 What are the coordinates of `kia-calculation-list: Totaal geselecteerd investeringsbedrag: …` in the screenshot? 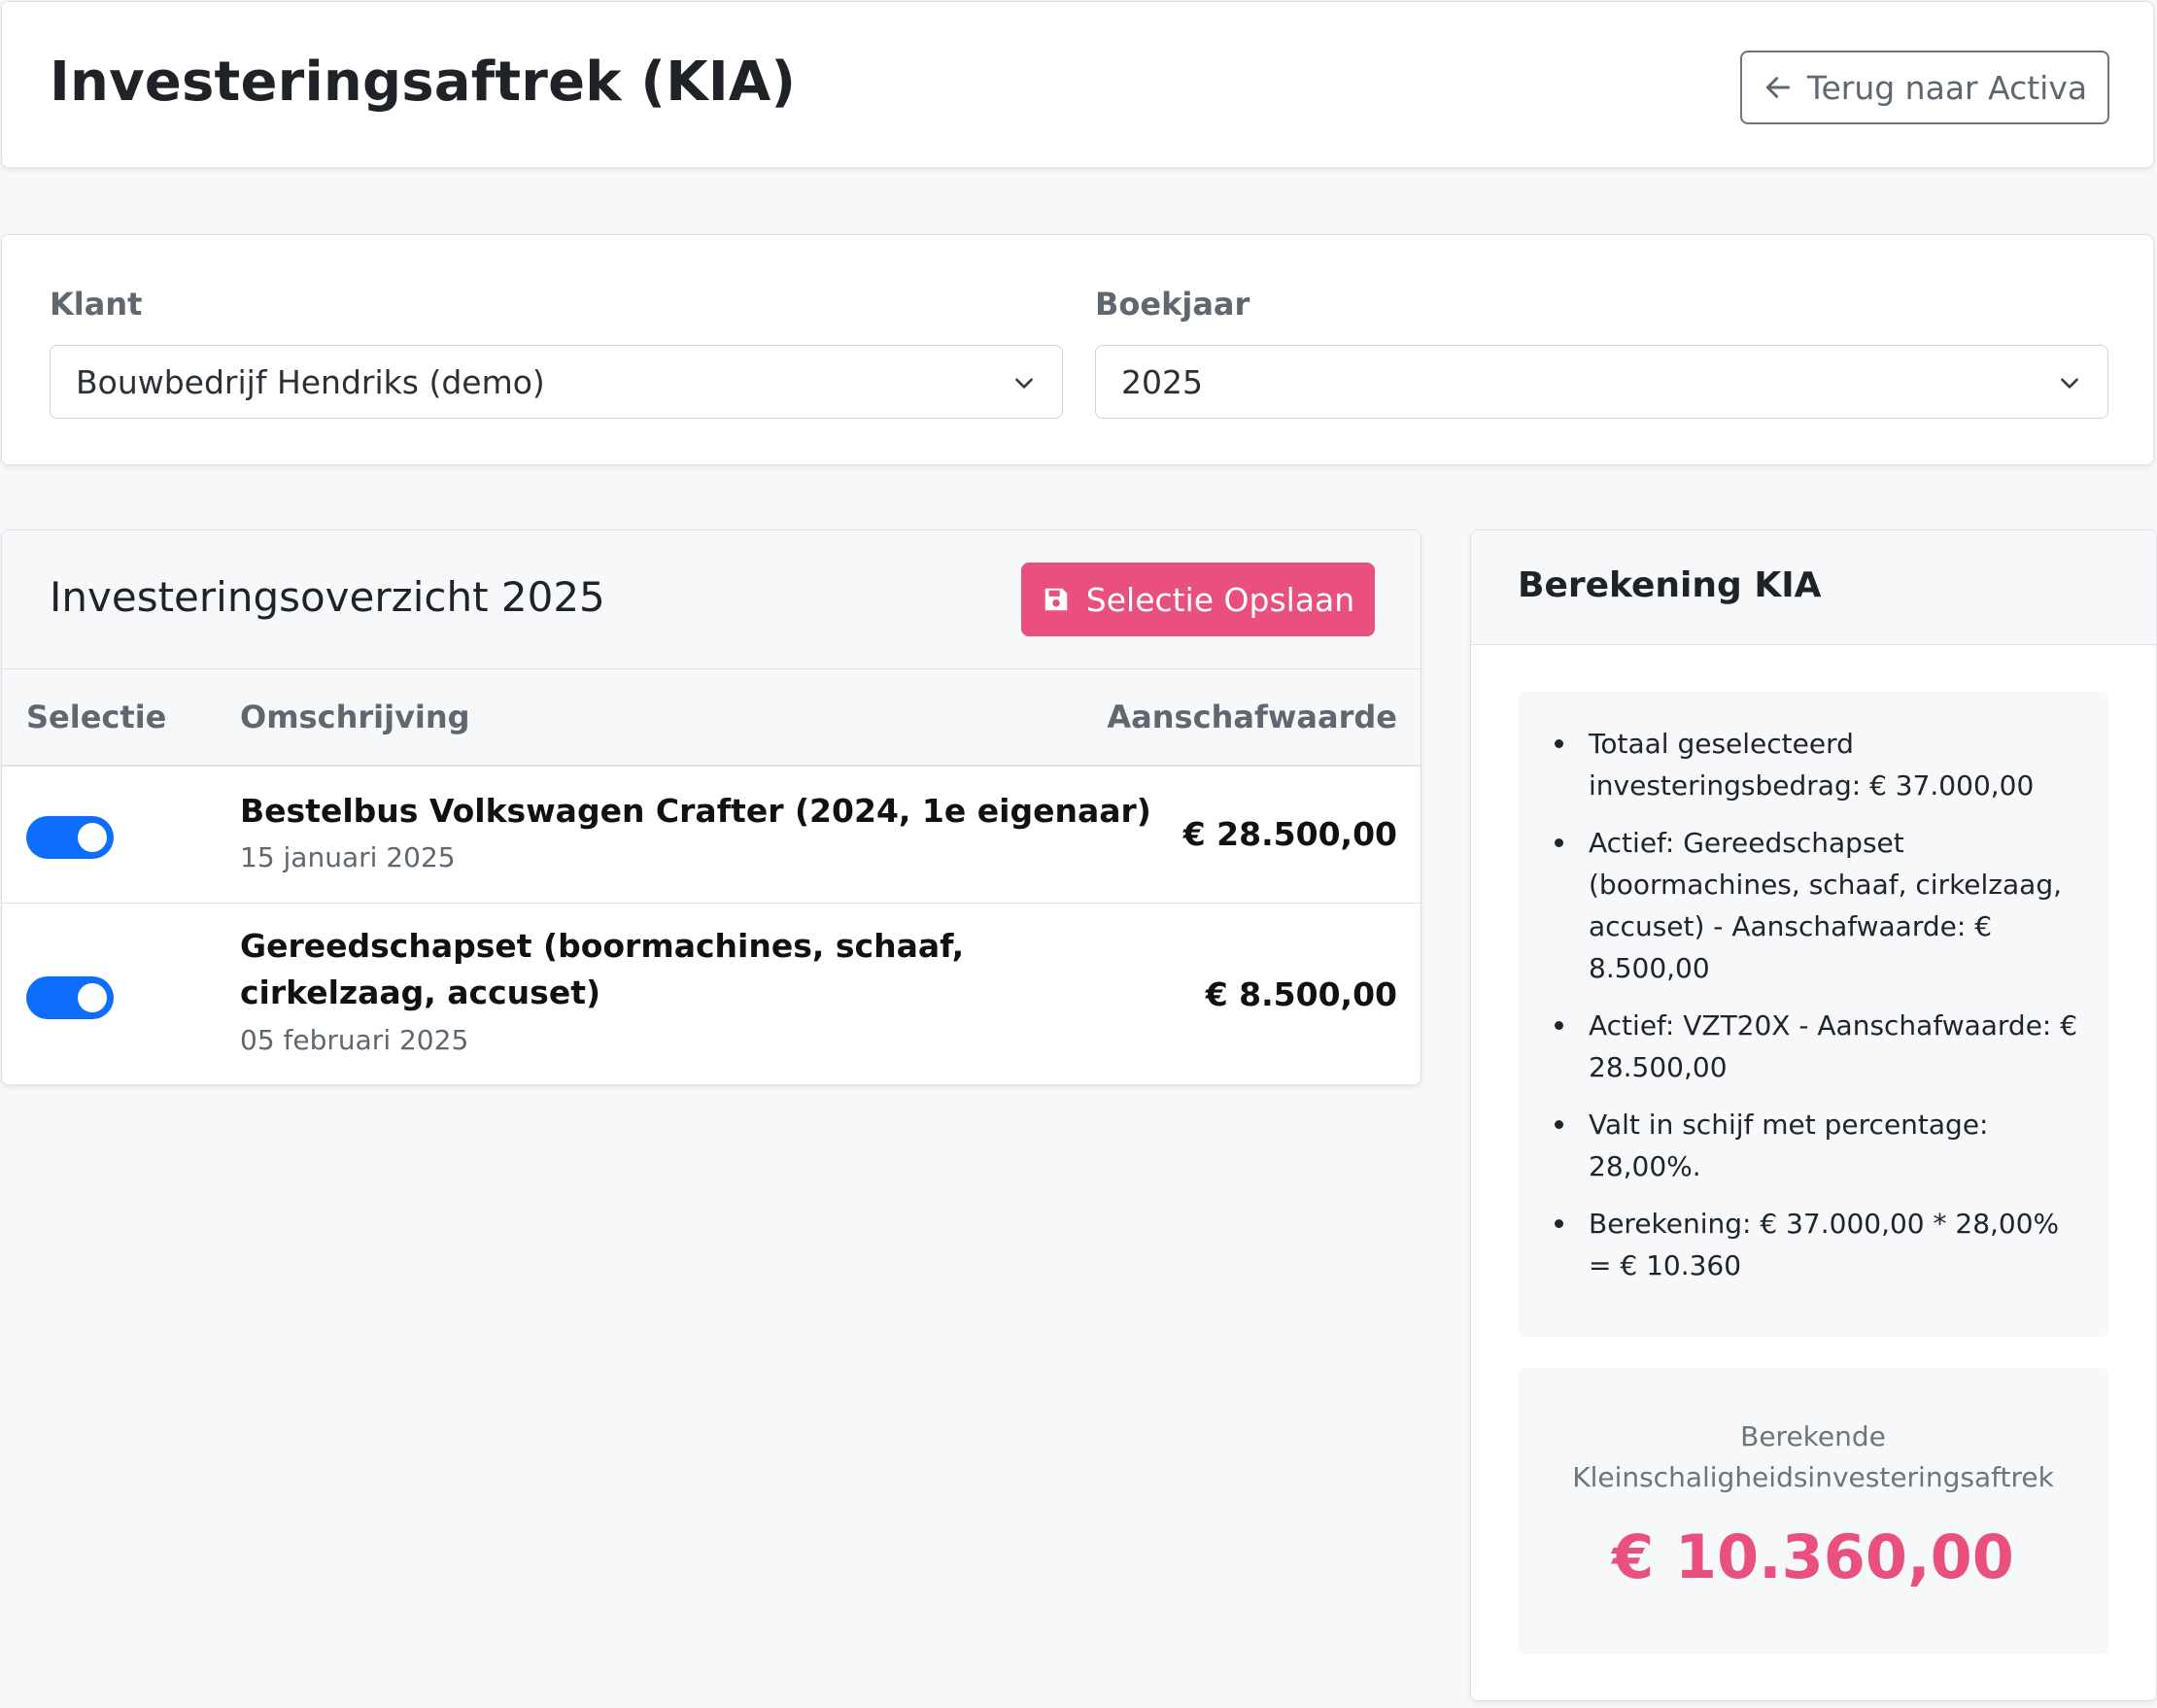 It's located at (1813, 1012).